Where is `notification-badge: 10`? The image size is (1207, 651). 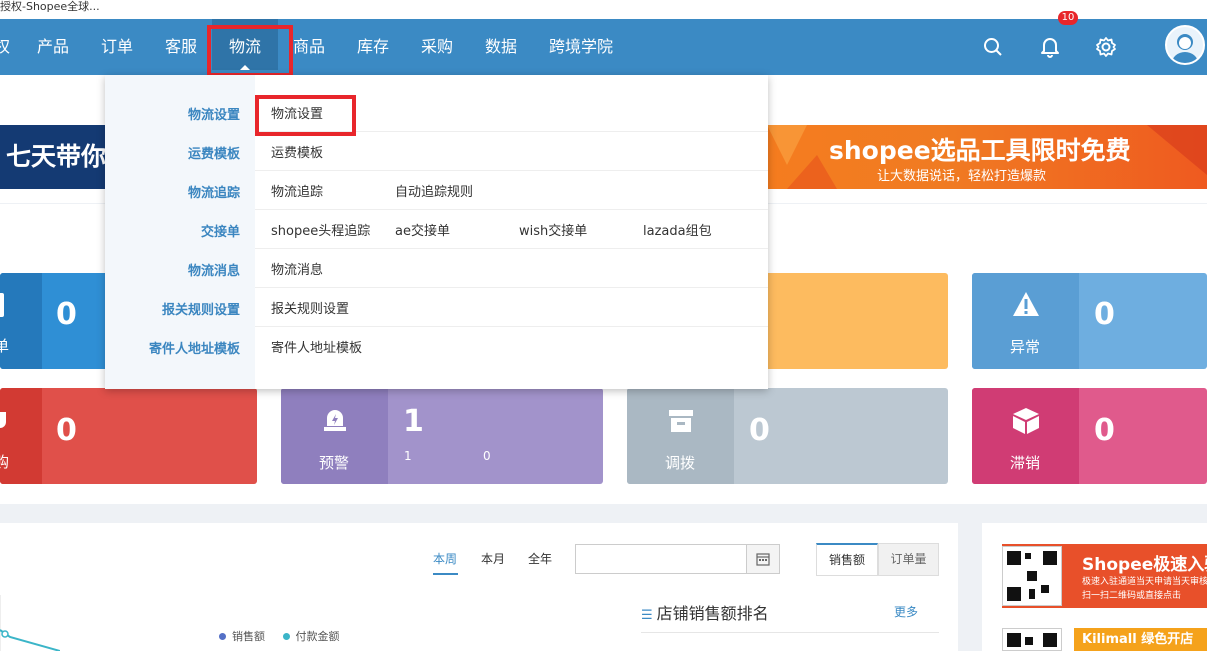
notification-badge: 10 is located at coordinates (1068, 18).